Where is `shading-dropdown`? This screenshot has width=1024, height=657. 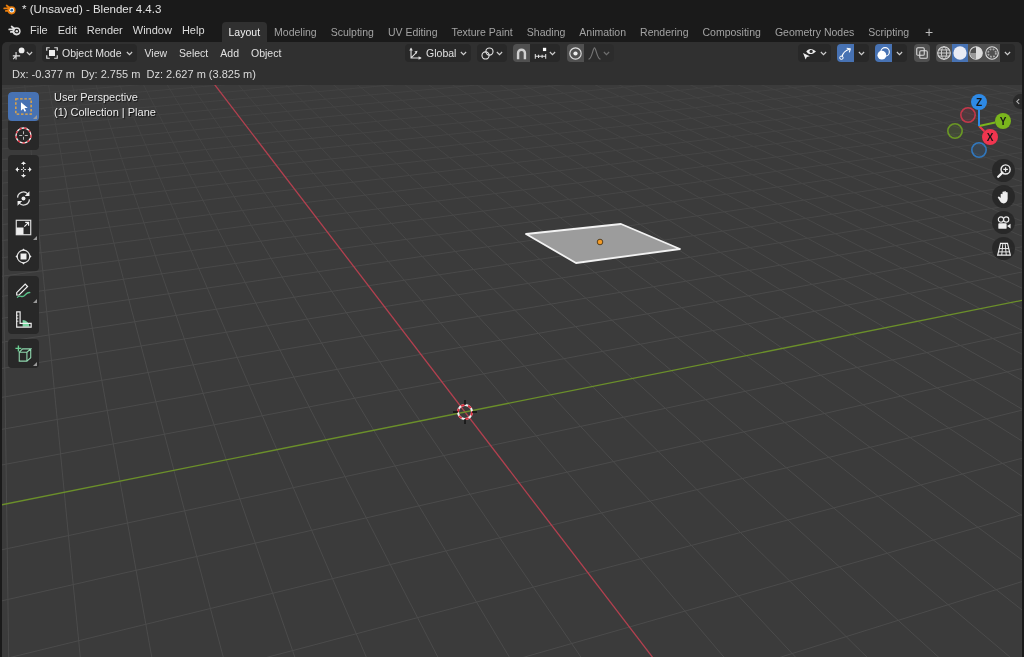 shading-dropdown is located at coordinates (1007, 53).